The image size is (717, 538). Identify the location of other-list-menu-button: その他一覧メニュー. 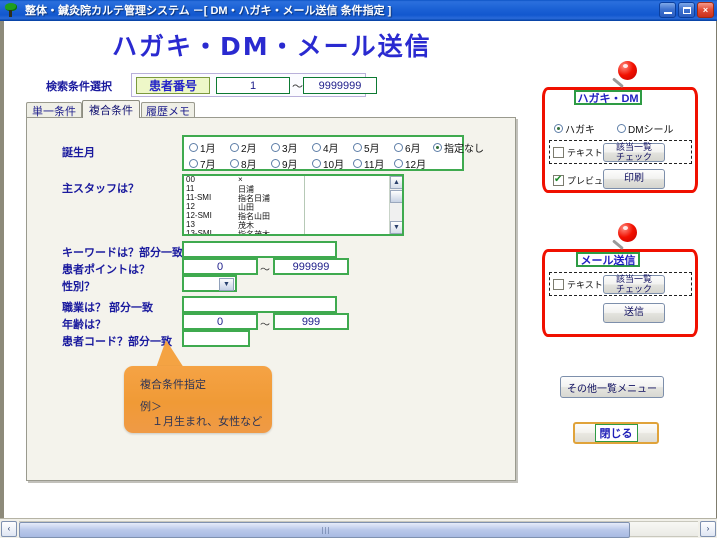
(612, 387).